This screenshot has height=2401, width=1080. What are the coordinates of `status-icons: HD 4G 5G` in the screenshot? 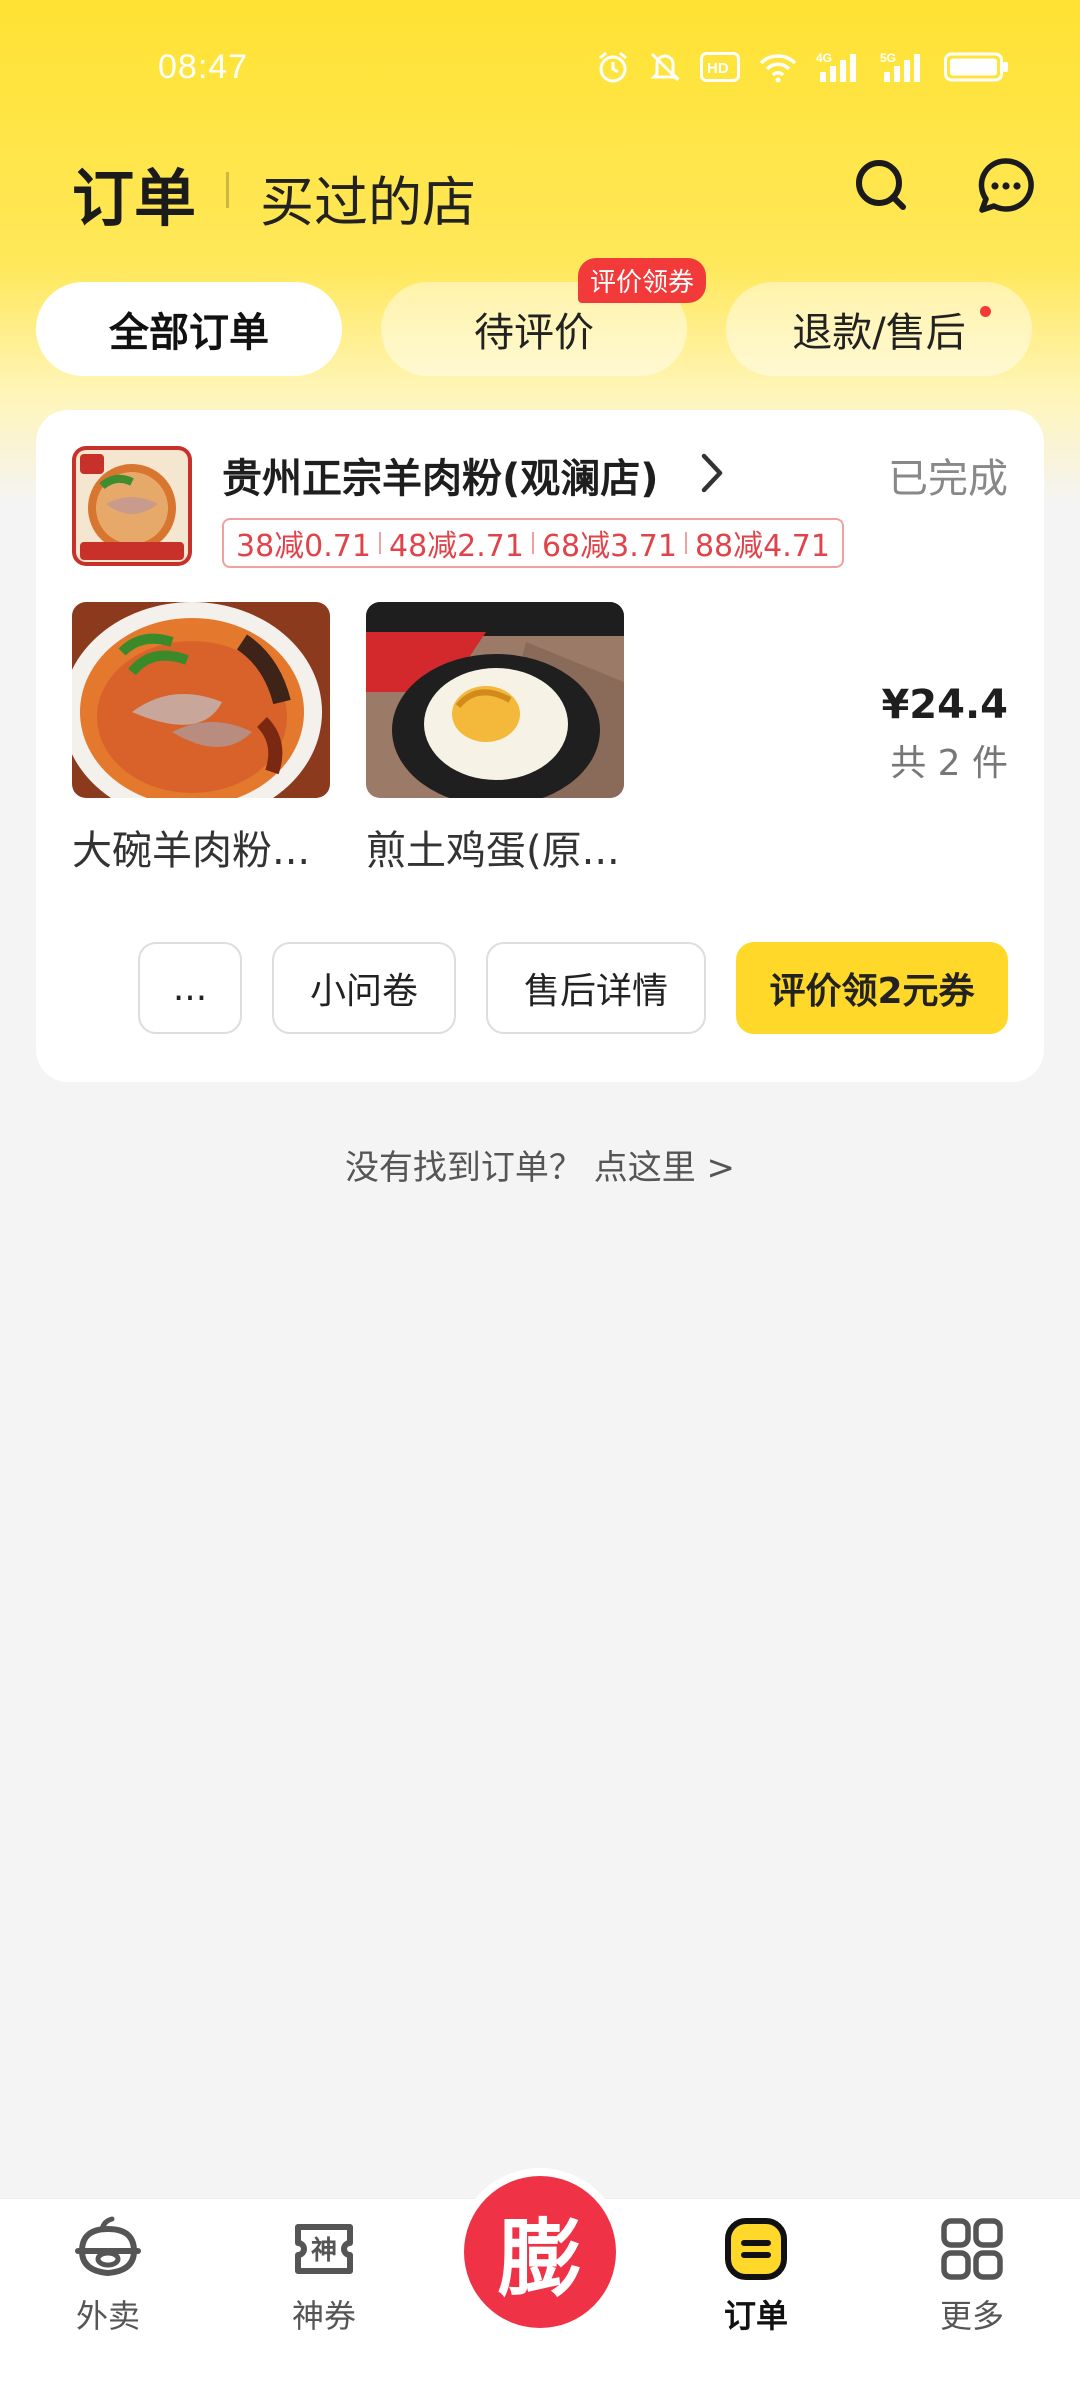 It's located at (803, 67).